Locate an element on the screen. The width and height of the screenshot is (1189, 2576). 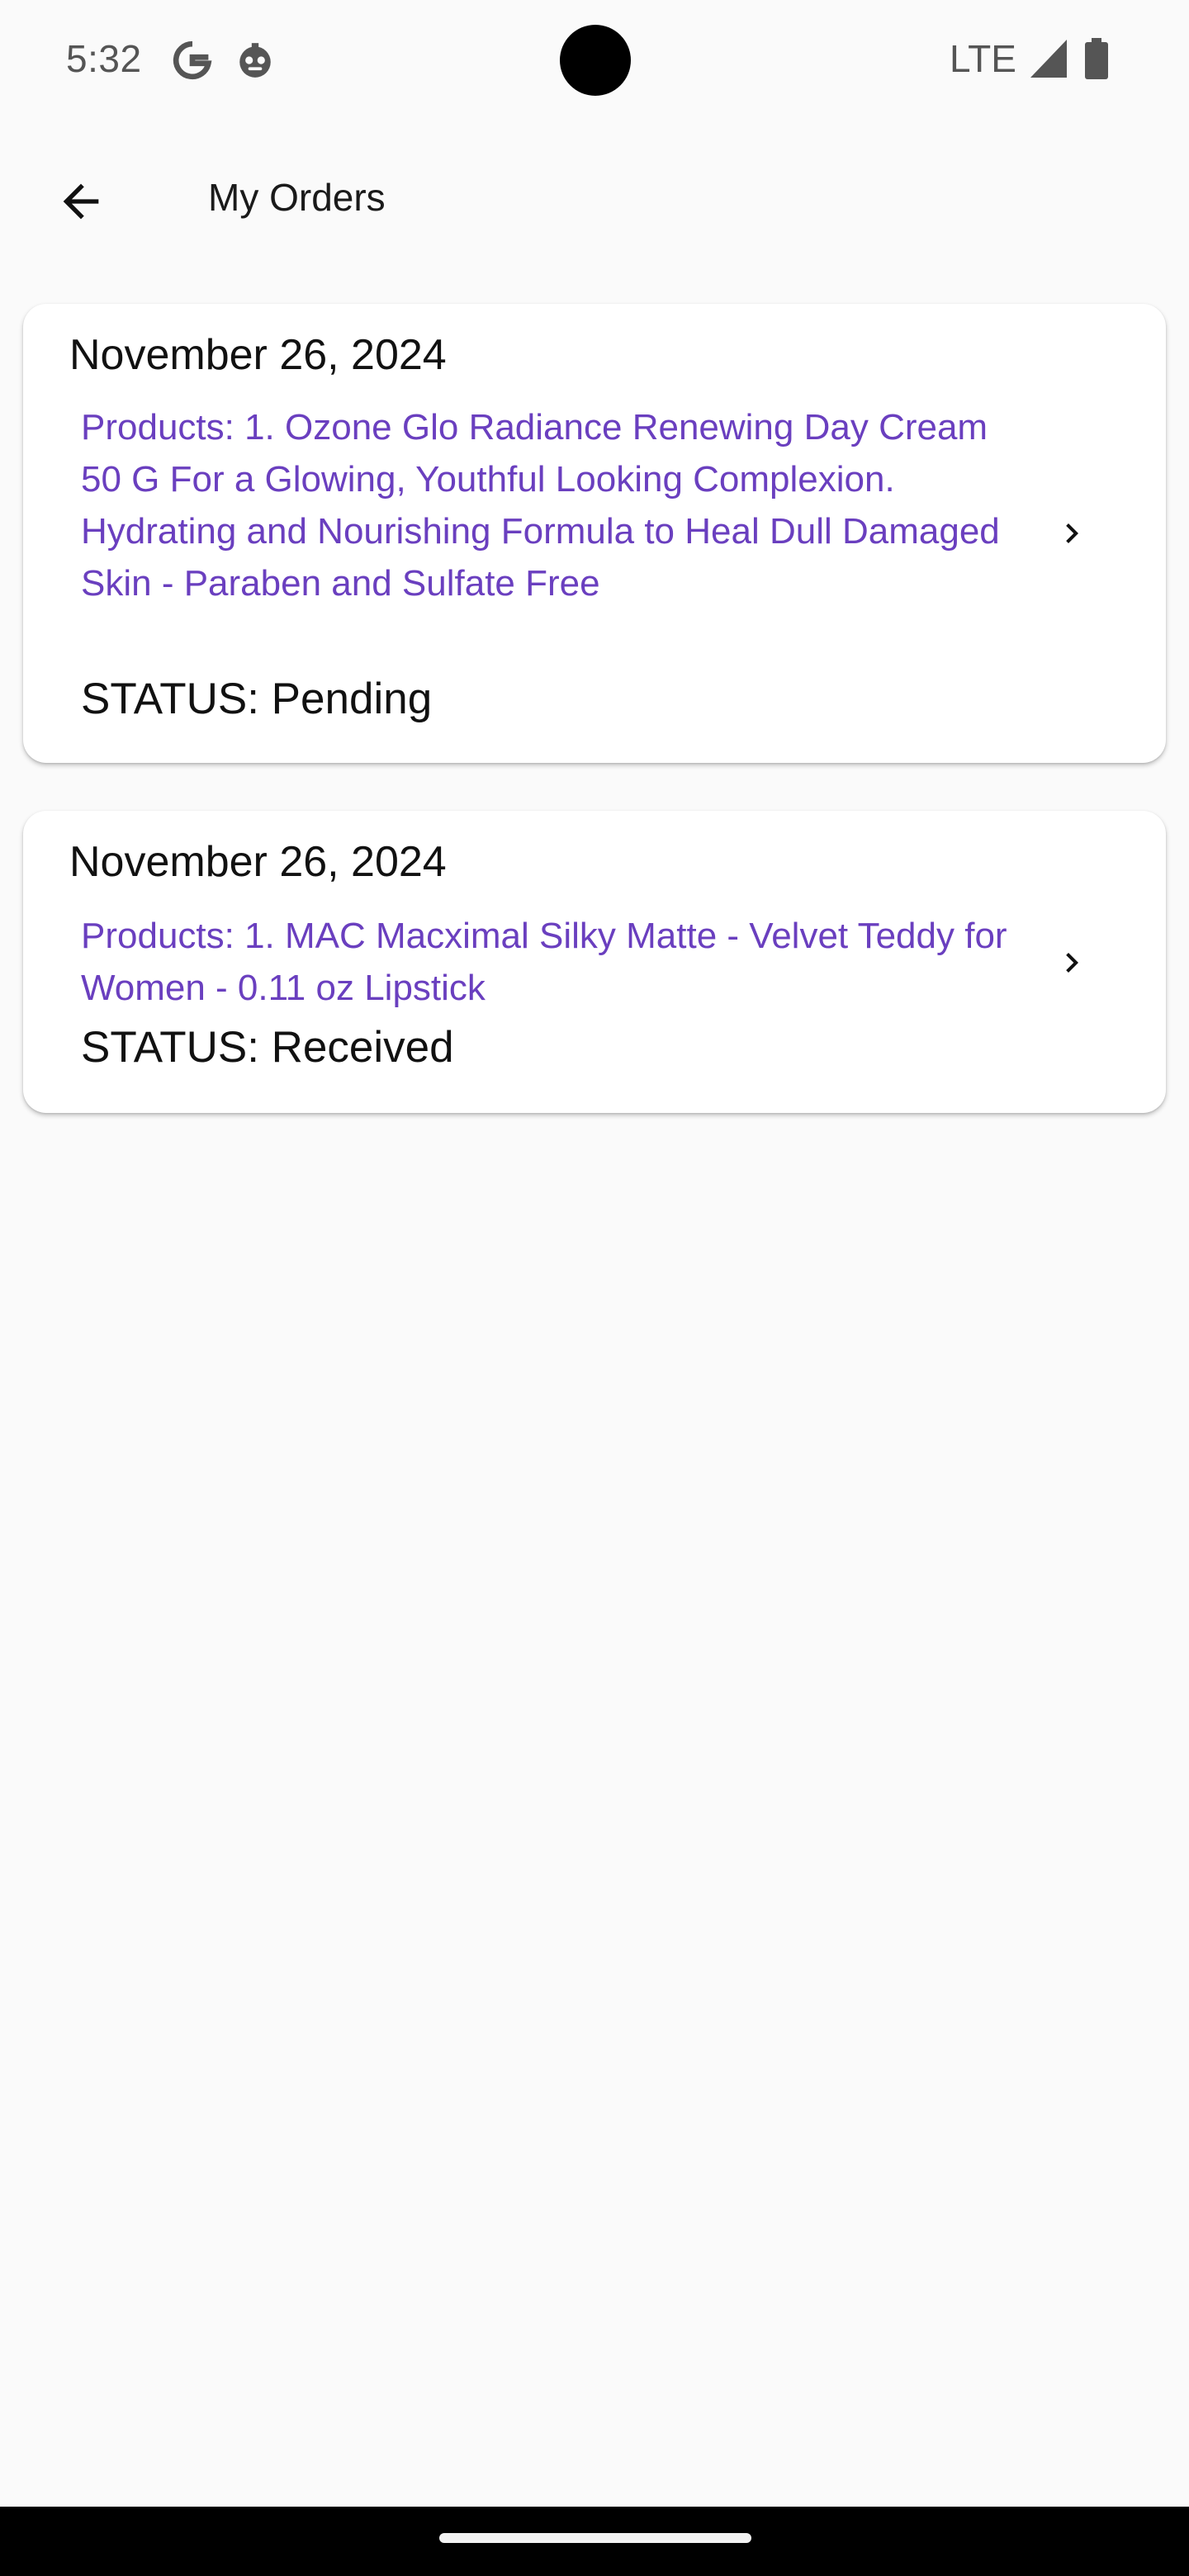
camera-cutout is located at coordinates (595, 60).